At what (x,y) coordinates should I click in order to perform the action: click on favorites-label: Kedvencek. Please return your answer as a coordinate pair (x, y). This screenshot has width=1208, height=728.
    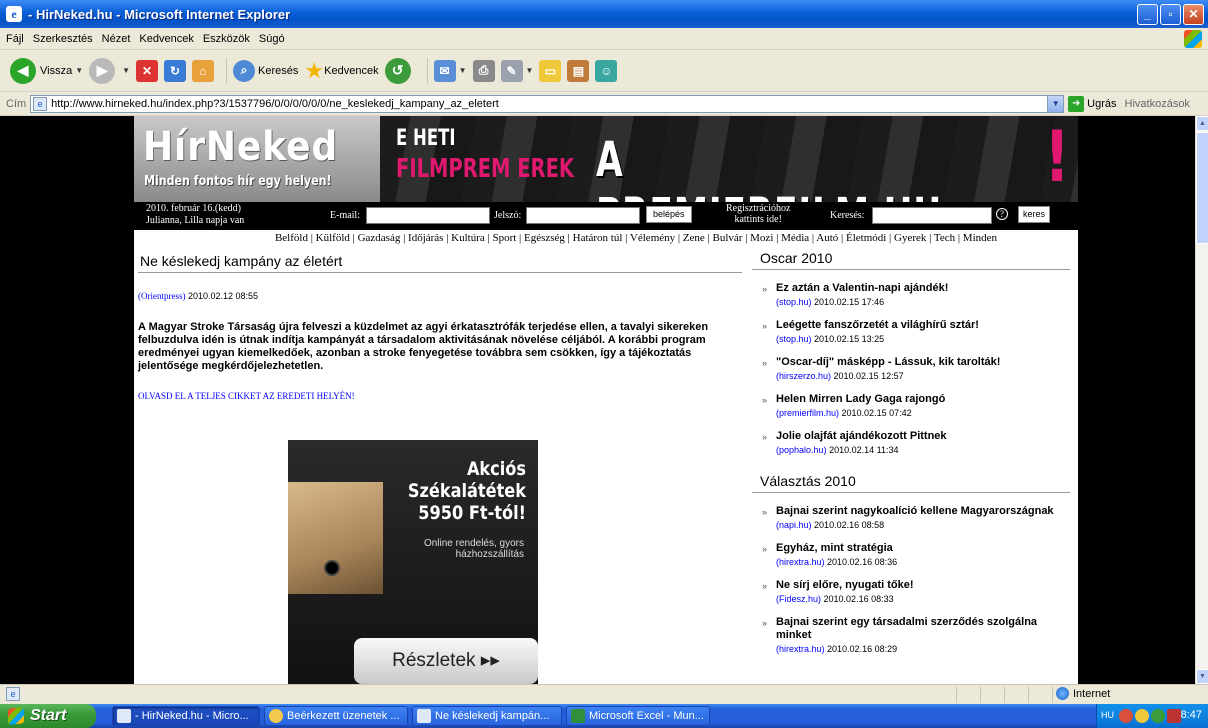
    Looking at the image, I should click on (351, 70).